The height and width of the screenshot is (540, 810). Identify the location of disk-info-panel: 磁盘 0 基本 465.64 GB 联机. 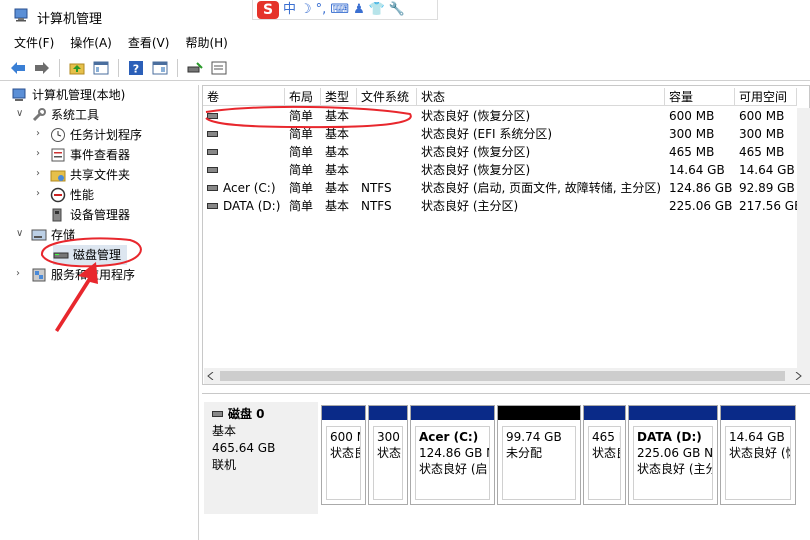
(261, 458).